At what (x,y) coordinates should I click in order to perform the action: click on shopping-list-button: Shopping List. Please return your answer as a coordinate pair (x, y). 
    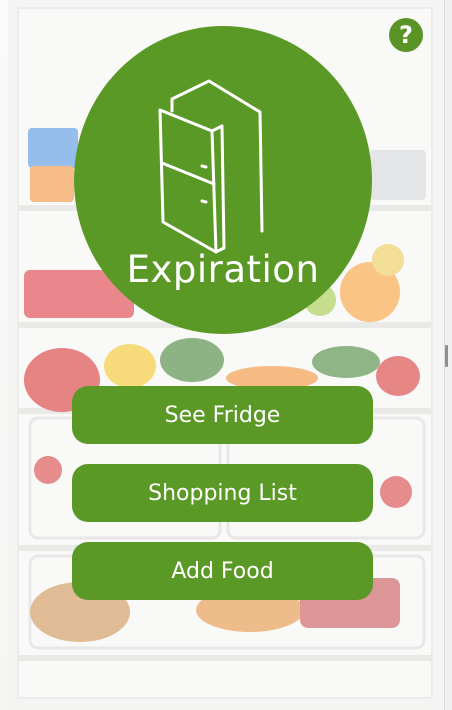
    Looking at the image, I should click on (222, 493).